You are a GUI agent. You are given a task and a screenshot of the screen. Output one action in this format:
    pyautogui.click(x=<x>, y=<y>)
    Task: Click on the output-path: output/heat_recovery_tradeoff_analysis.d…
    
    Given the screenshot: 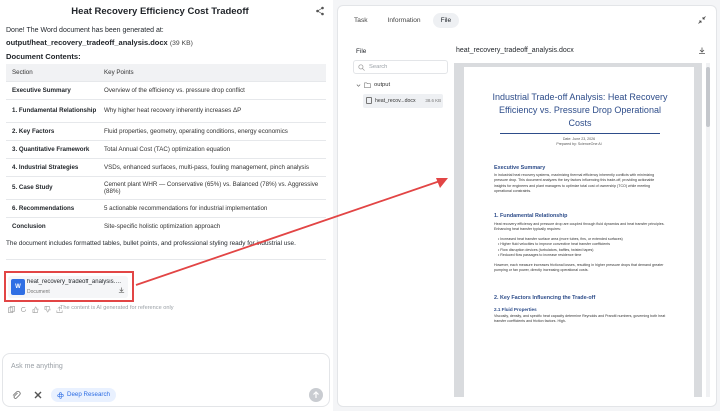 What is the action you would take?
    pyautogui.click(x=99, y=42)
    